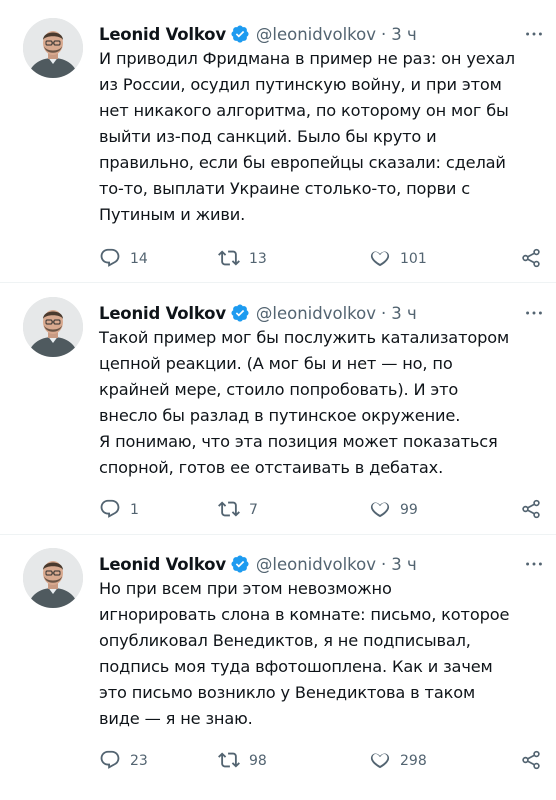 The width and height of the screenshot is (556, 800). Describe the element at coordinates (320, 509) in the screenshot. I see `tweet-actions: 1 7 99` at that location.